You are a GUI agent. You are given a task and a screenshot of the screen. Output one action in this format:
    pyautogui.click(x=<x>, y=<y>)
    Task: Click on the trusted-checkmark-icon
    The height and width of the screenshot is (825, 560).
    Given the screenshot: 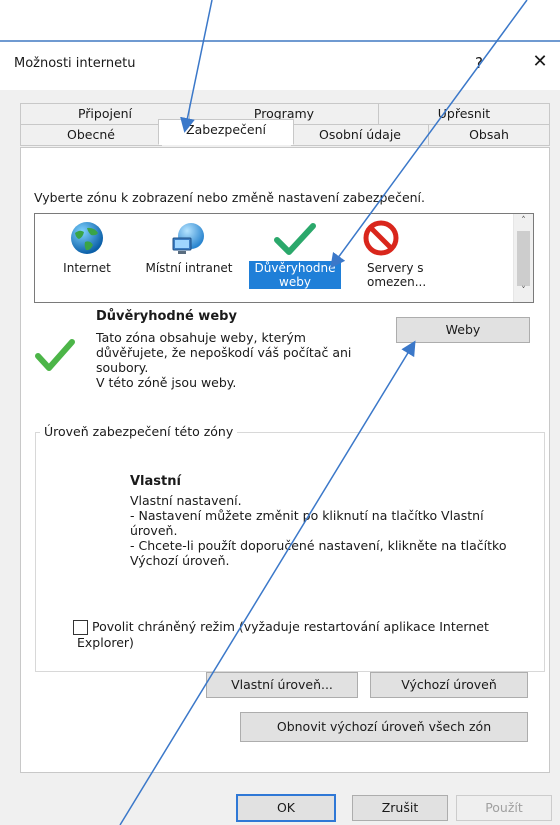 What is the action you would take?
    pyautogui.click(x=55, y=355)
    